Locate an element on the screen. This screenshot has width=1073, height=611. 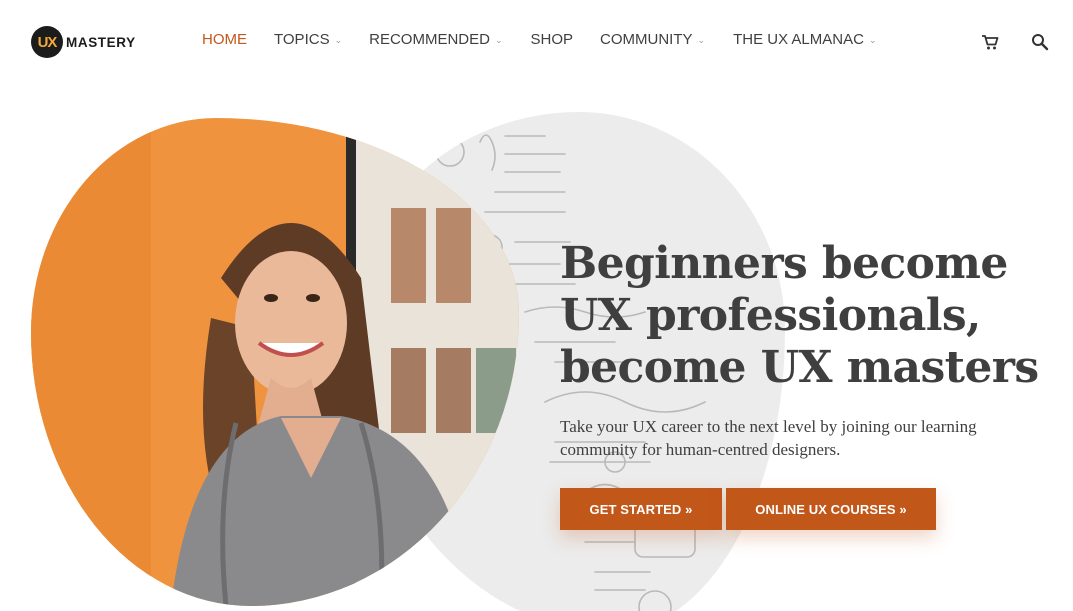
nav-shop-label: SHOP is located at coordinates (552, 39).